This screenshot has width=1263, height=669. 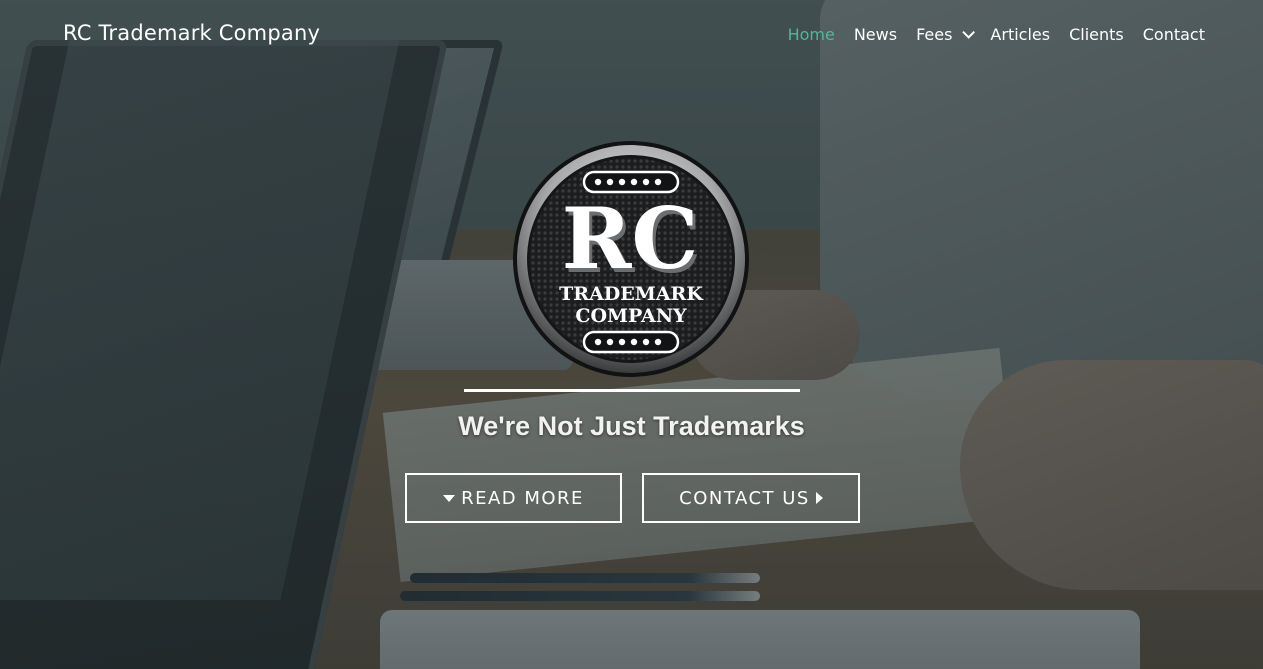 I want to click on rc-trademark-company-logo: RC RC TRADEMARK COMPANY, so click(x=631, y=259).